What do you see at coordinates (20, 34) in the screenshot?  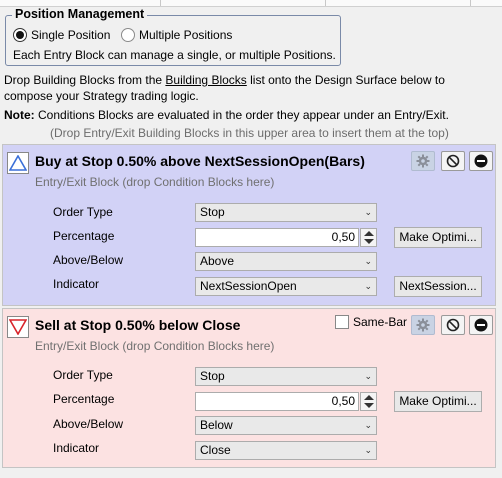 I see `radio-selected-icon` at bounding box center [20, 34].